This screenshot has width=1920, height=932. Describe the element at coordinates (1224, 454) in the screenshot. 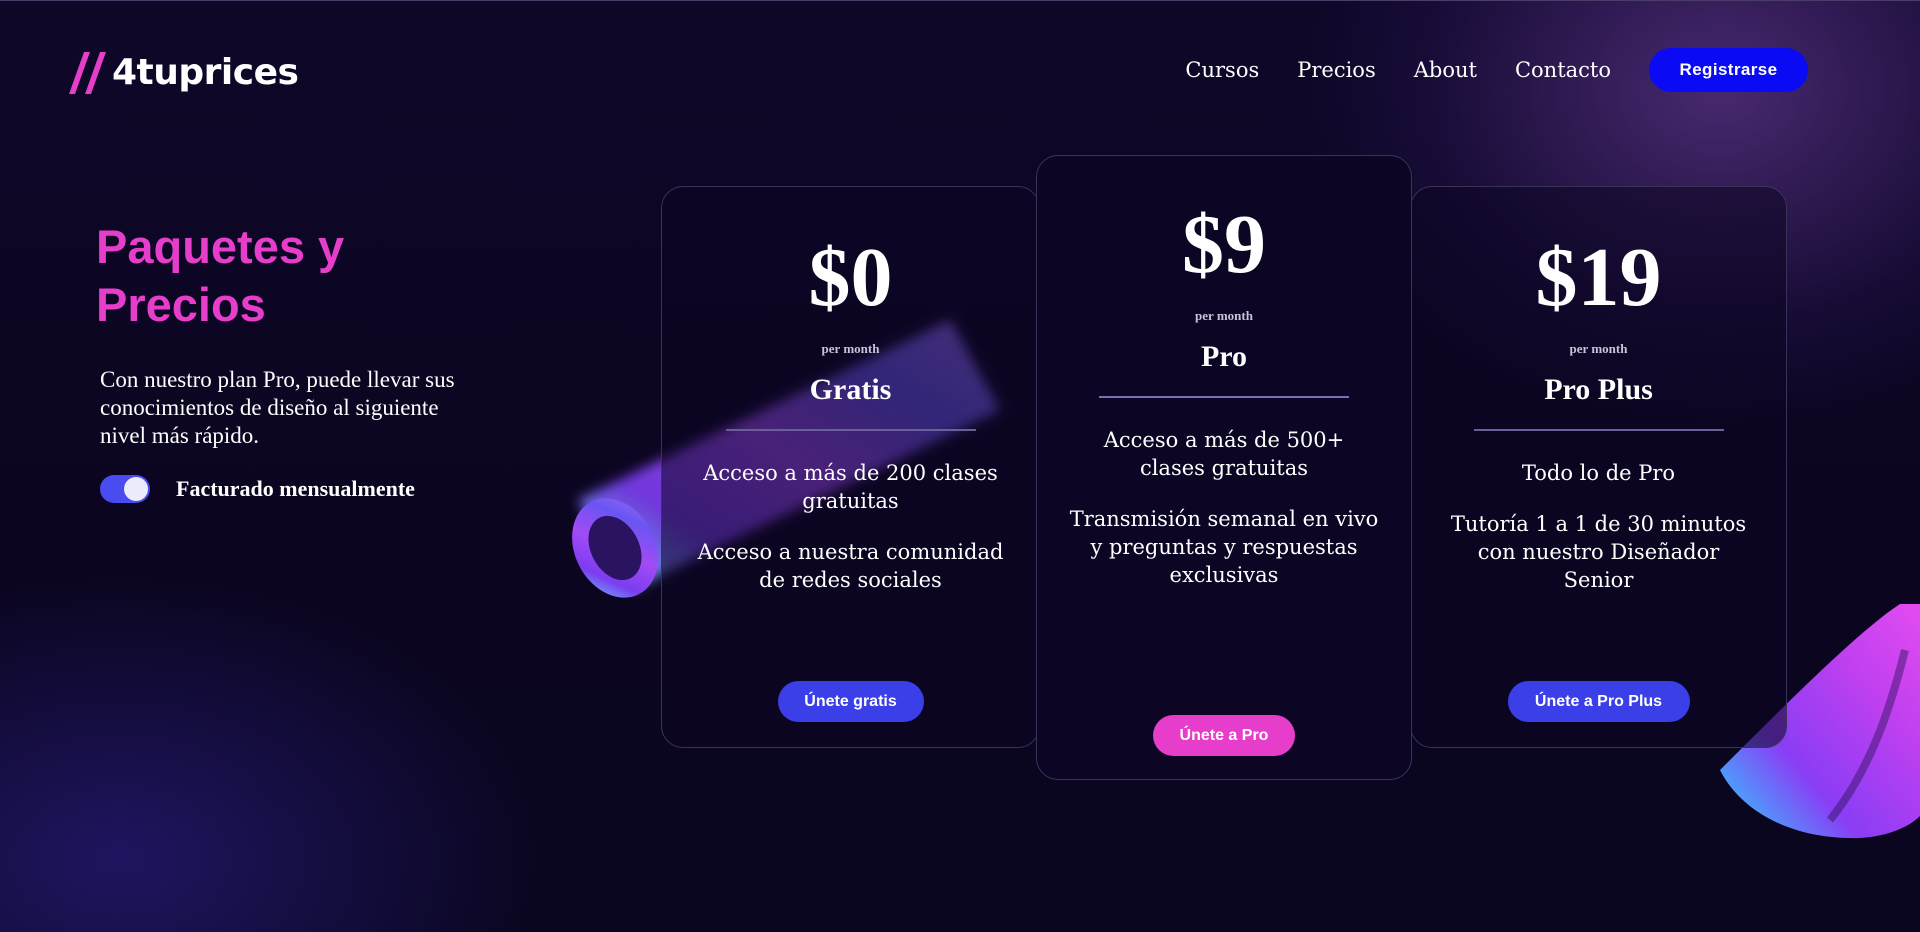

I see `plan-feature: Acceso a más de 500+ clases gratuitas` at that location.